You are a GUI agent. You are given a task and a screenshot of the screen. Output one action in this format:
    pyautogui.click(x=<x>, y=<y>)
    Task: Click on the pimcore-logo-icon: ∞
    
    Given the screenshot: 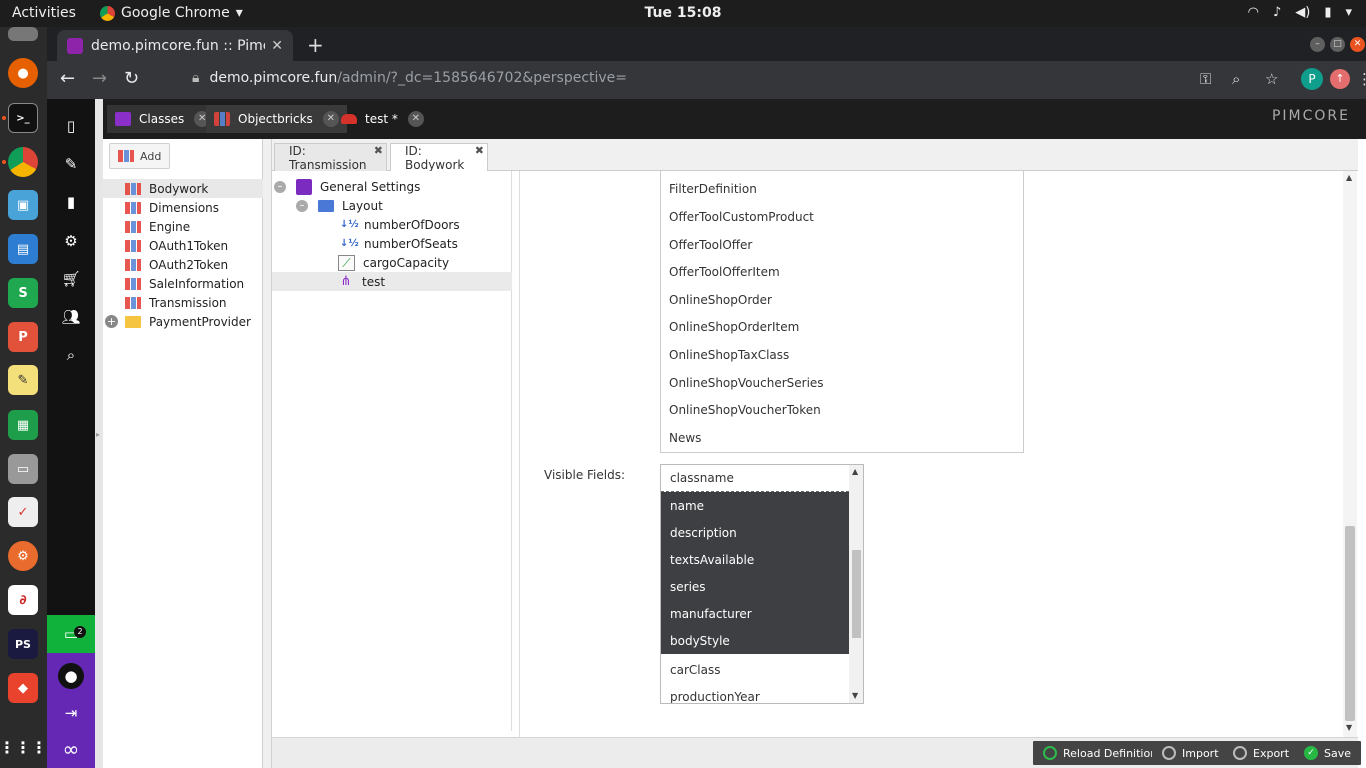 What is the action you would take?
    pyautogui.click(x=71, y=749)
    